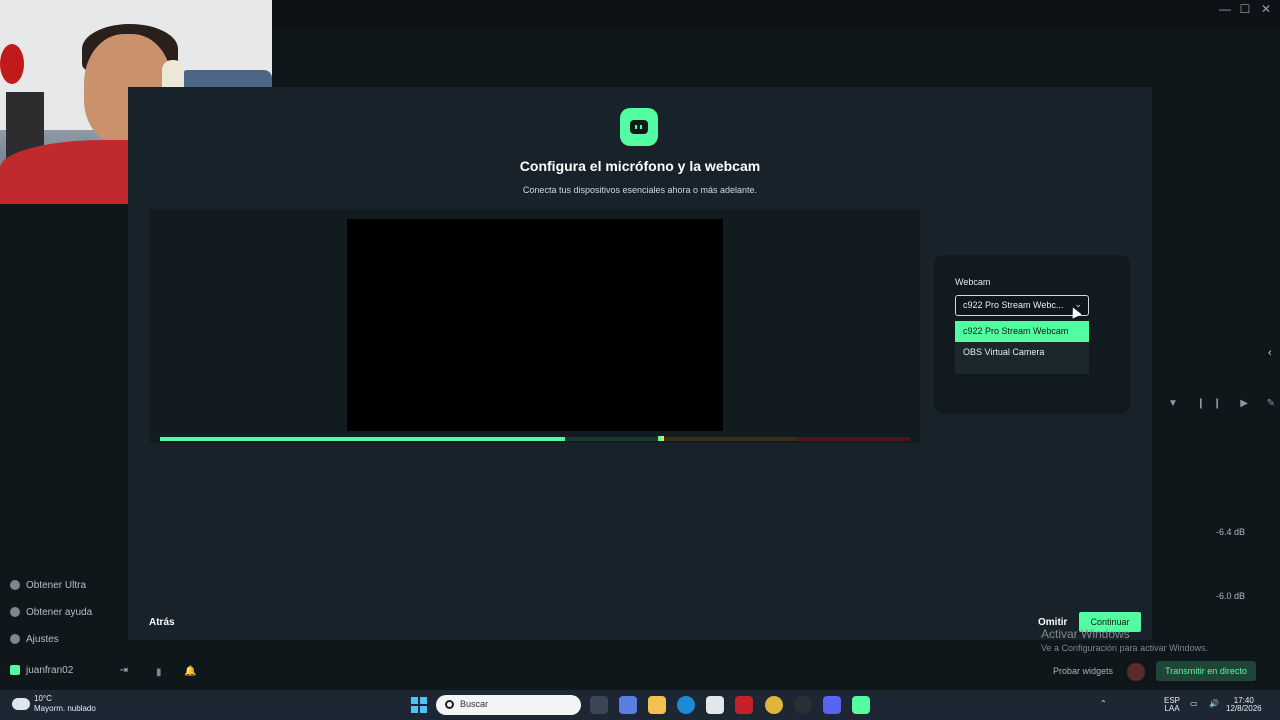 The image size is (1280, 720). Describe the element at coordinates (1244, 708) in the screenshot. I see `clock-date: 12/8/2026` at that location.